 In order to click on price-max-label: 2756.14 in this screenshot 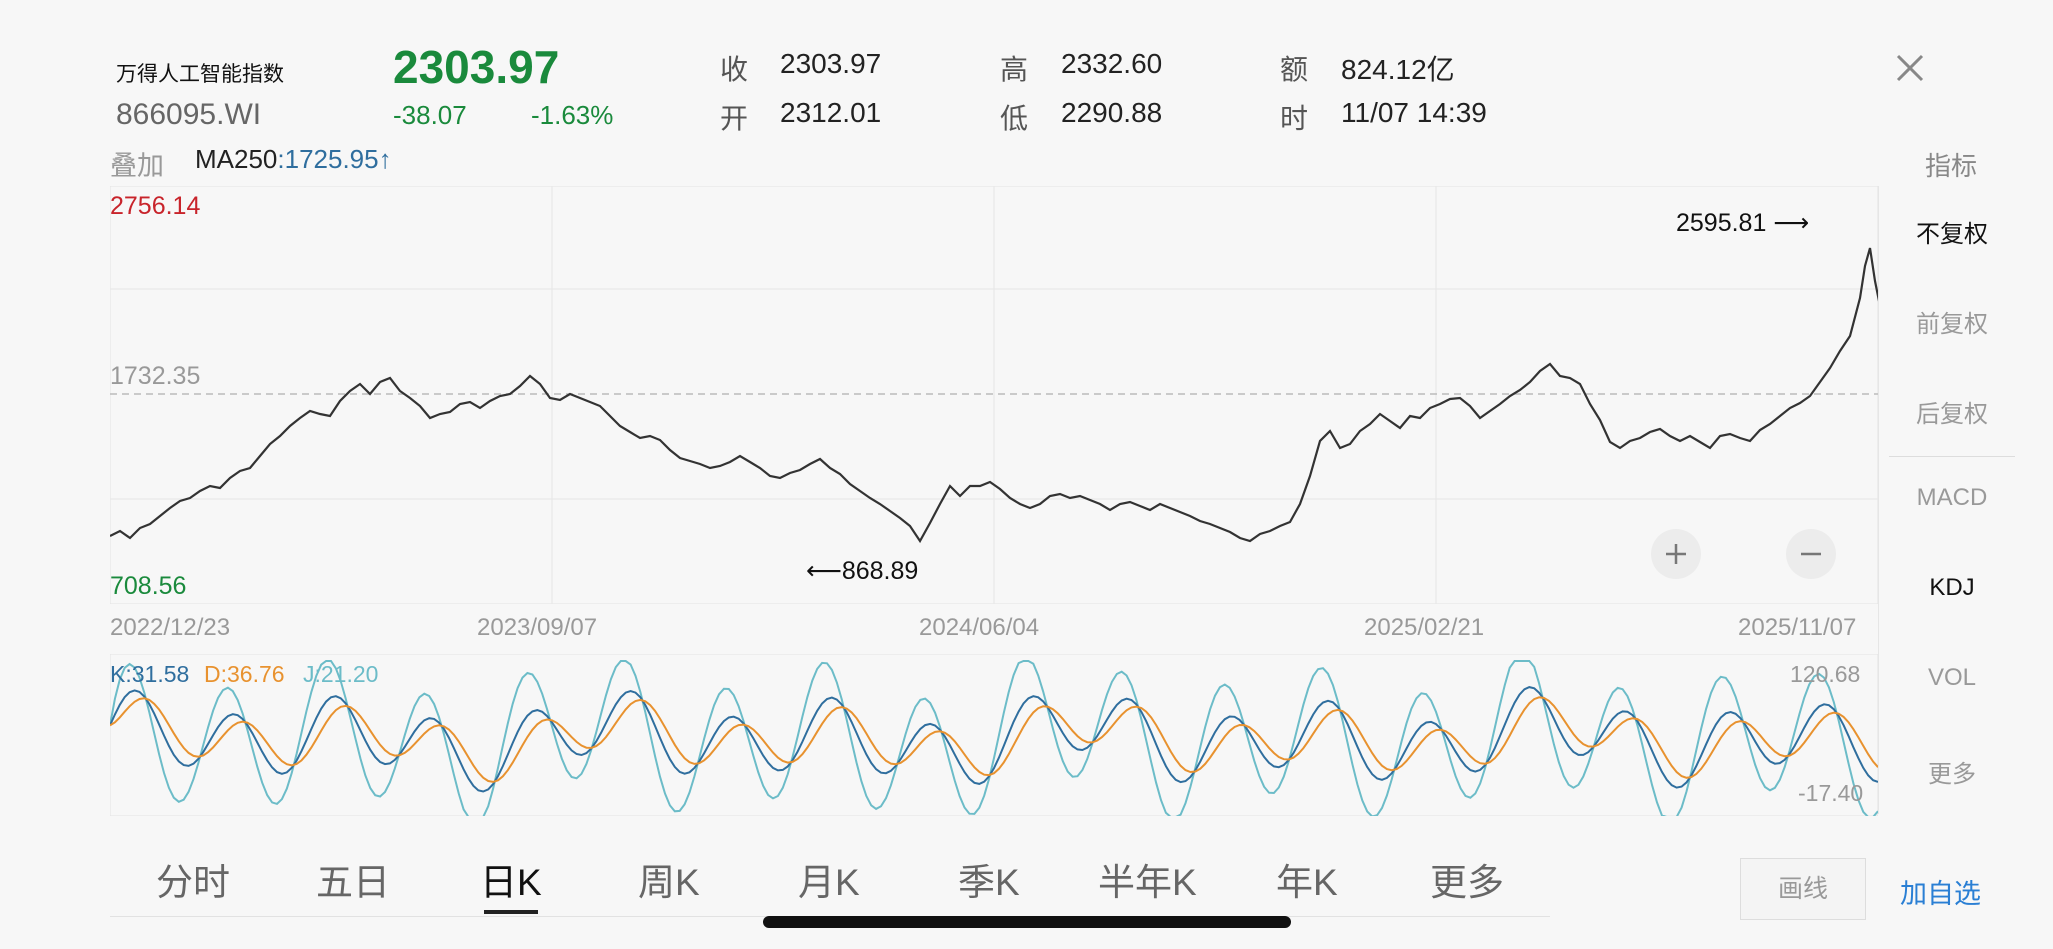, I will do `click(155, 206)`.